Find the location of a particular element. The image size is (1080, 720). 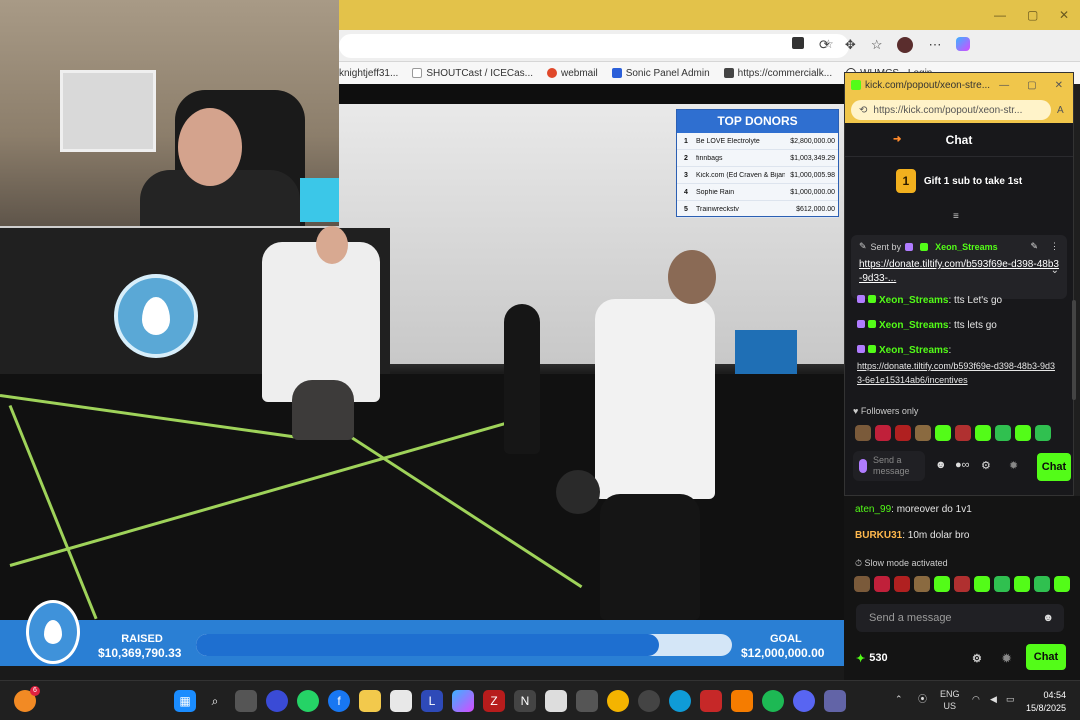

app-icon is located at coordinates (277, 701).